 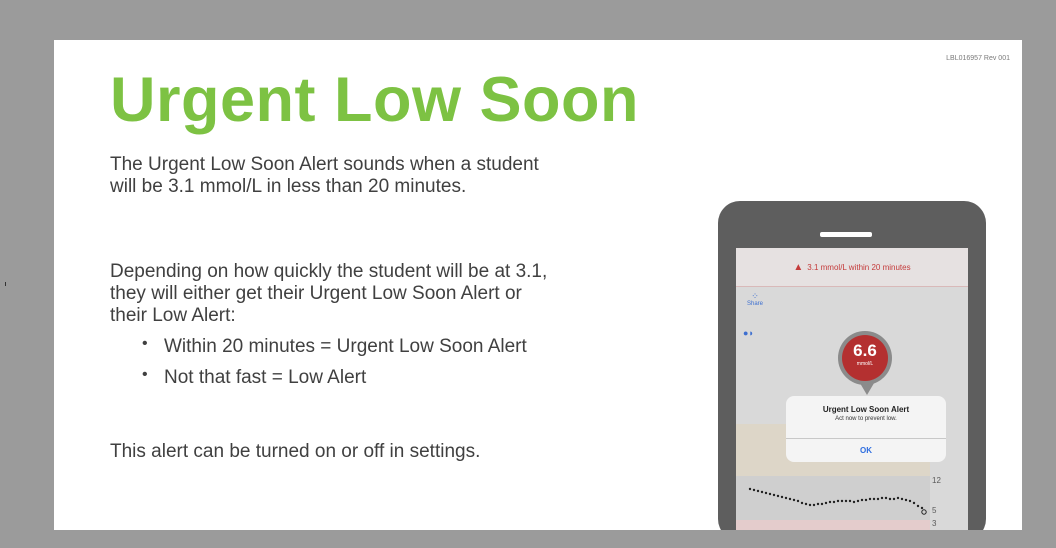 What do you see at coordinates (846, 234) in the screenshot?
I see `phone-speaker` at bounding box center [846, 234].